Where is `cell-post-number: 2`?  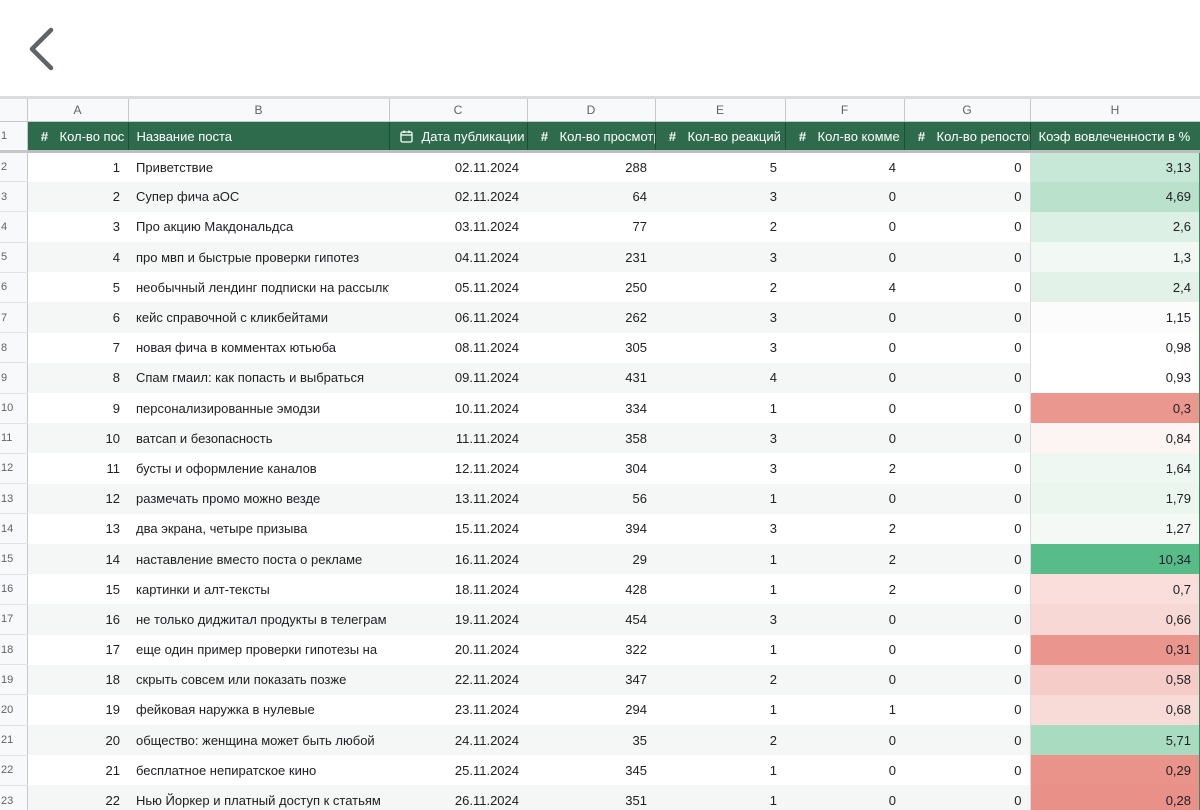
cell-post-number: 2 is located at coordinates (77, 196).